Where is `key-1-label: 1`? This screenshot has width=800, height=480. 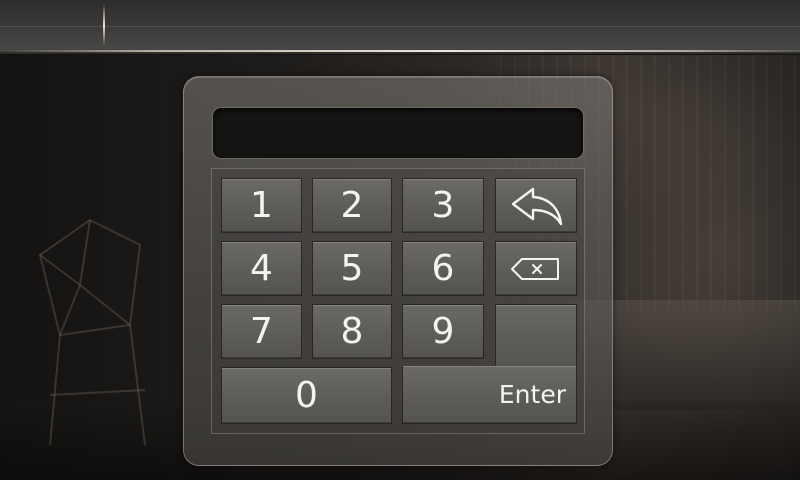
key-1-label: 1 is located at coordinates (261, 205).